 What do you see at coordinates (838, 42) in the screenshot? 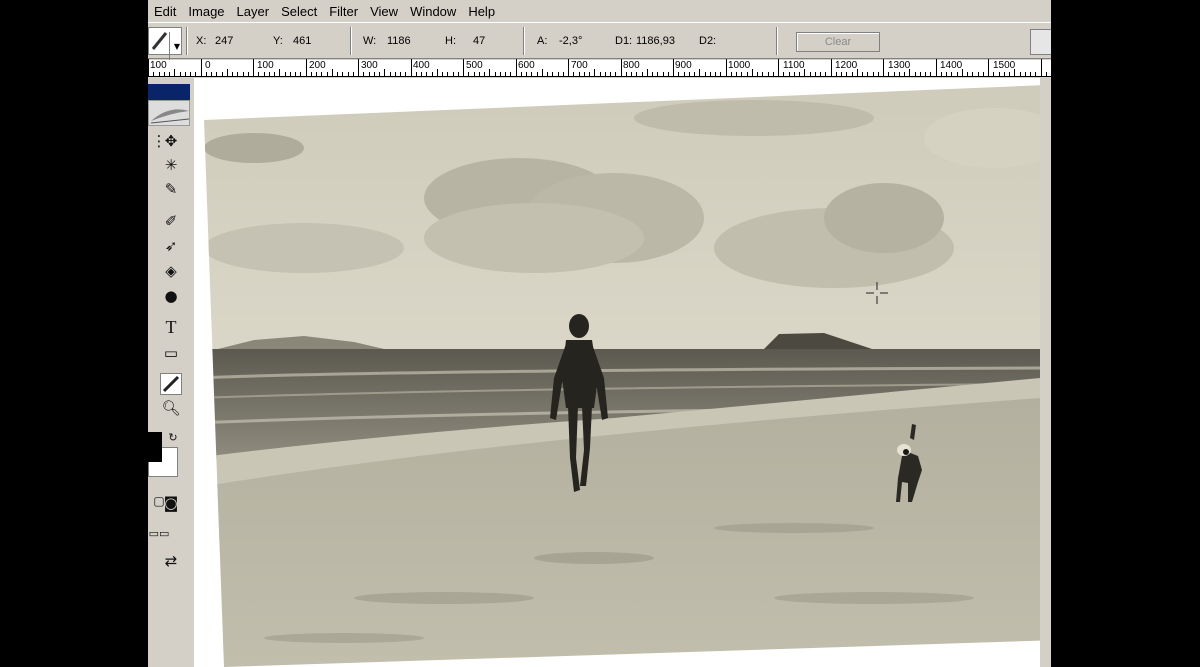
I see `clear-button: Clear` at bounding box center [838, 42].